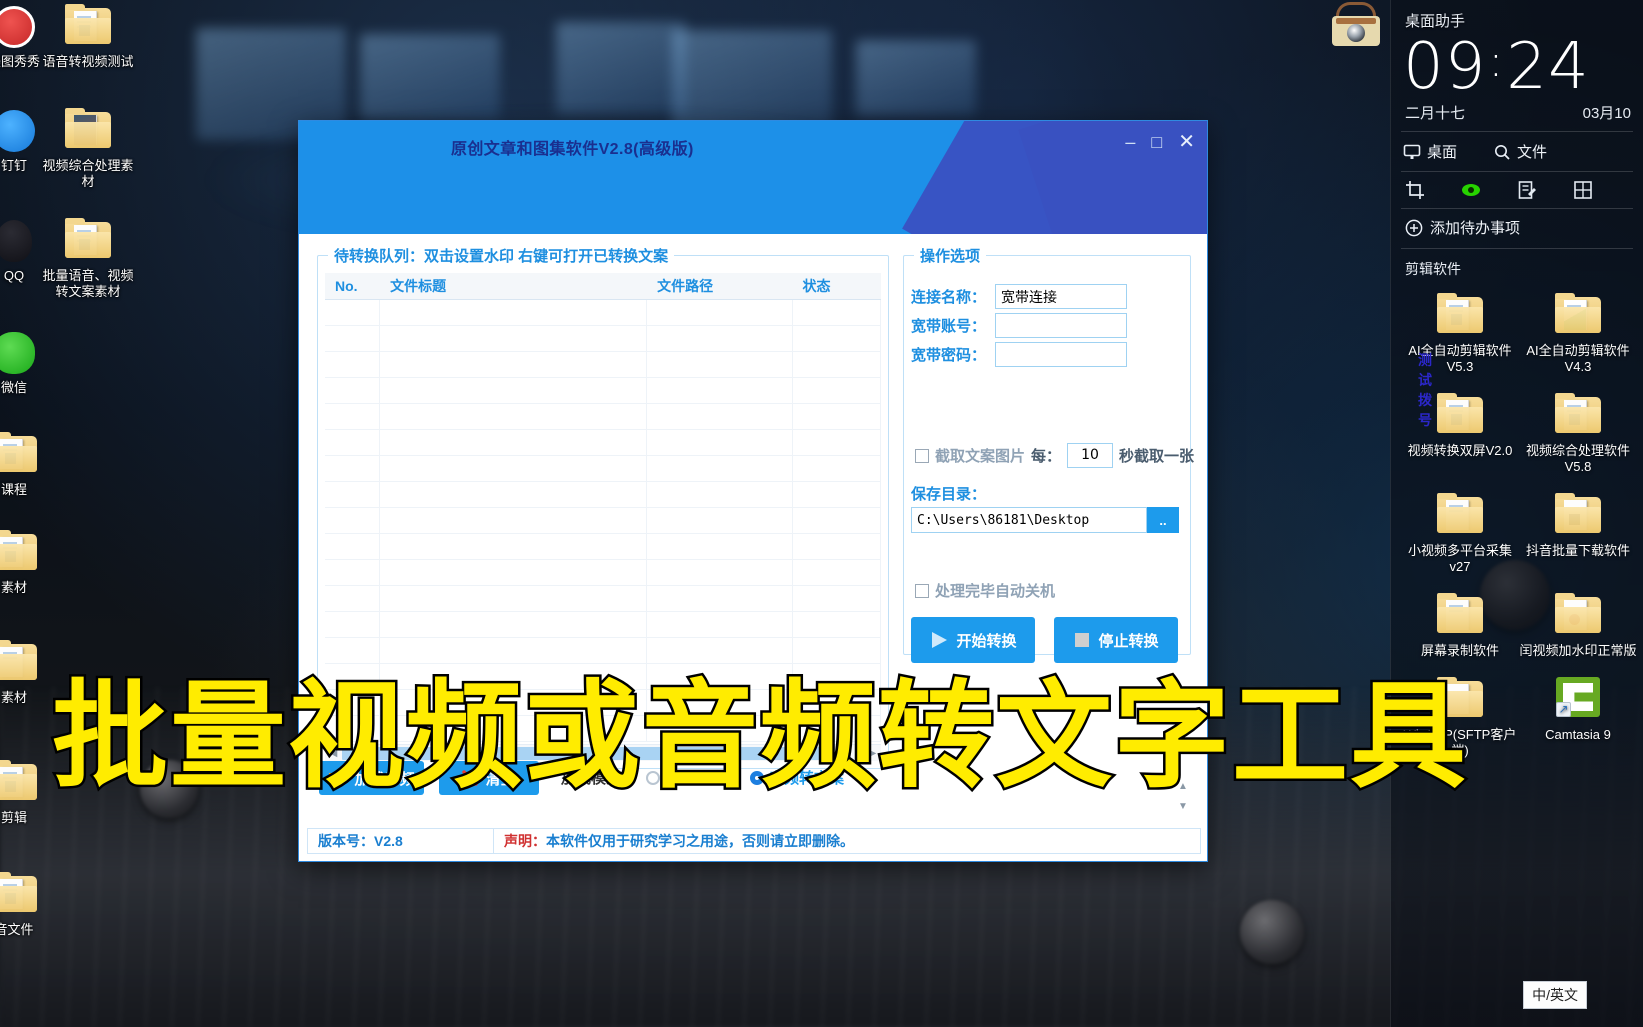 Image resolution: width=1643 pixels, height=1027 pixels. What do you see at coordinates (940, 640) in the screenshot?
I see `play-icon` at bounding box center [940, 640].